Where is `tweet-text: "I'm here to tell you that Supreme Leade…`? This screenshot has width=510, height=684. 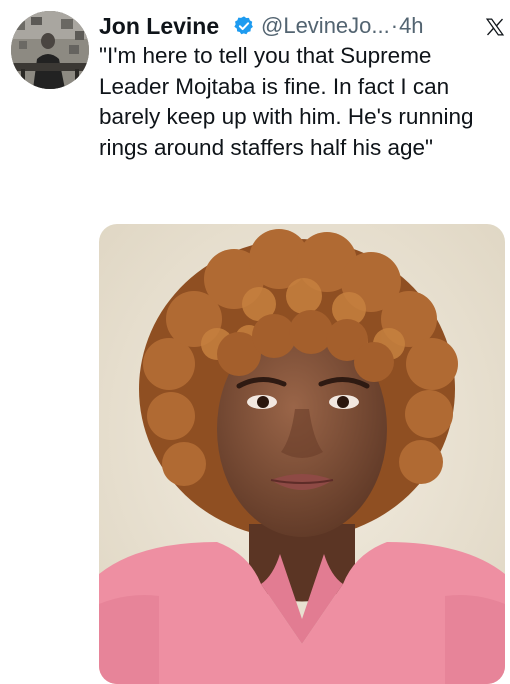 tweet-text: "I'm here to tell you that Supreme Leade… is located at coordinates (289, 101).